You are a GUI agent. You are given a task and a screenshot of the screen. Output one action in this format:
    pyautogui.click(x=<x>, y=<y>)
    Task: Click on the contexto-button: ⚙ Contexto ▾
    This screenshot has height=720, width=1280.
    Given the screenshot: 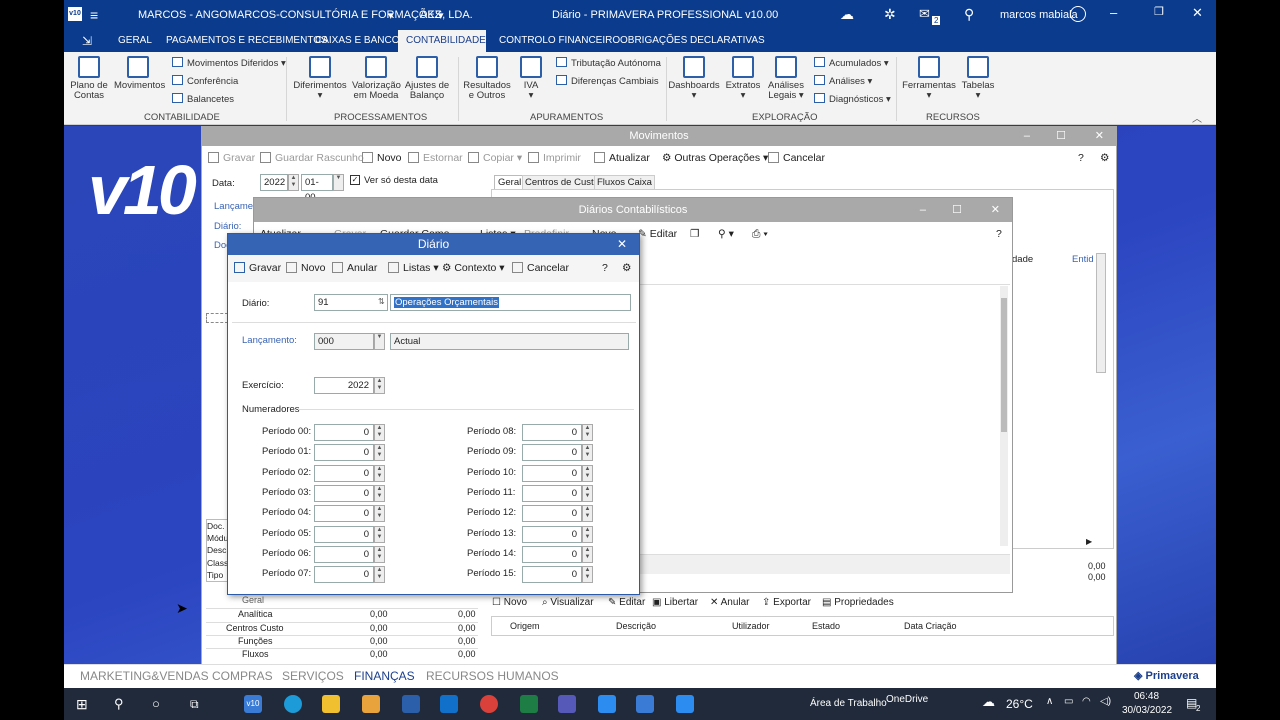 What is the action you would take?
    pyautogui.click(x=473, y=268)
    